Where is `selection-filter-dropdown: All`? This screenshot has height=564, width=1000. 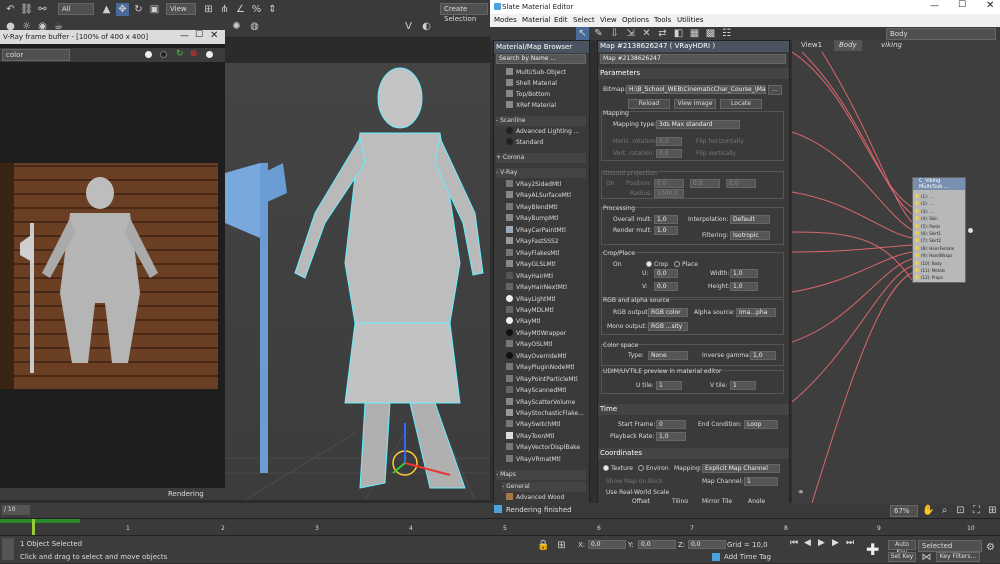 selection-filter-dropdown: All is located at coordinates (76, 9).